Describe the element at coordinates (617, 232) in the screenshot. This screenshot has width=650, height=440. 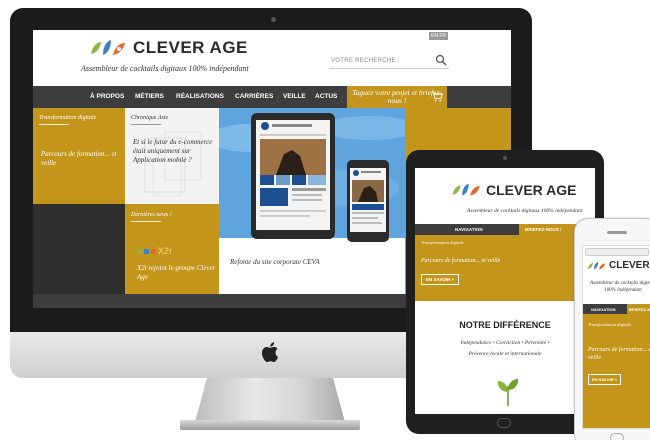
I see `phone-speaker` at that location.